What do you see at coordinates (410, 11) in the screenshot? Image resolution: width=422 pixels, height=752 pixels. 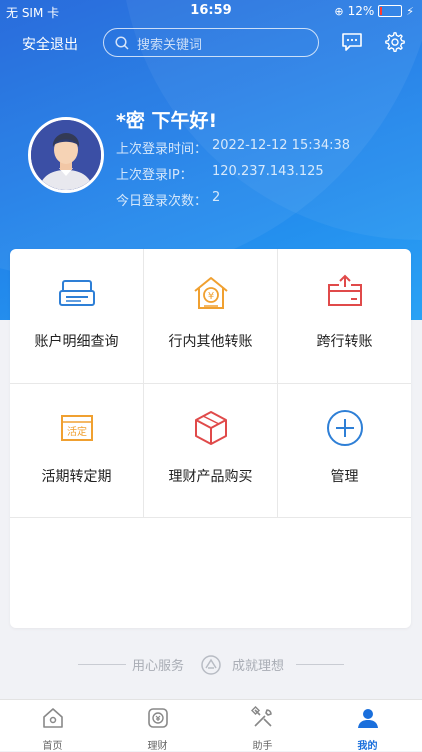 I see `charging-icon: ⚡` at bounding box center [410, 11].